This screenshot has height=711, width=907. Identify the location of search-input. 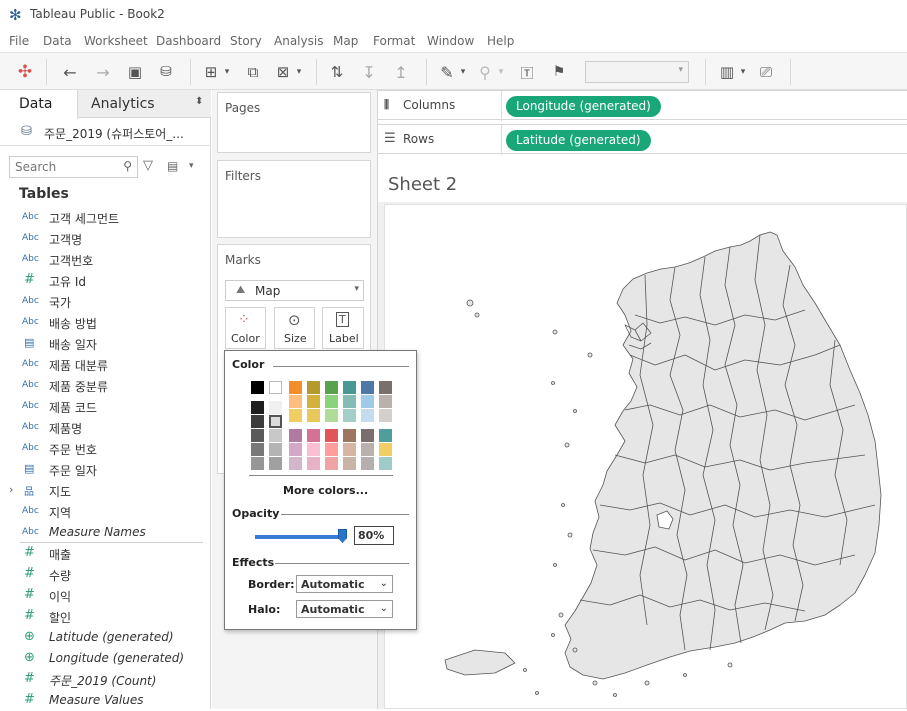
(65, 167).